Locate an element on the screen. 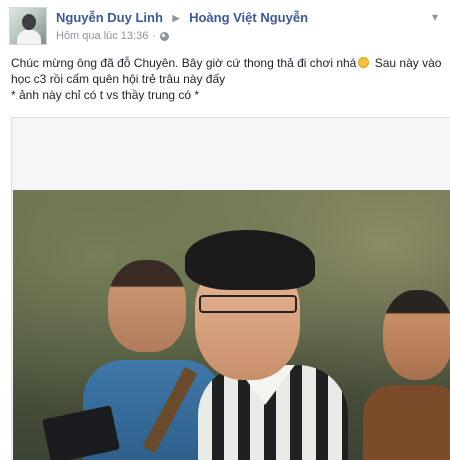 Image resolution: width=450 pixels, height=460 pixels. photo-glasses is located at coordinates (248, 304).